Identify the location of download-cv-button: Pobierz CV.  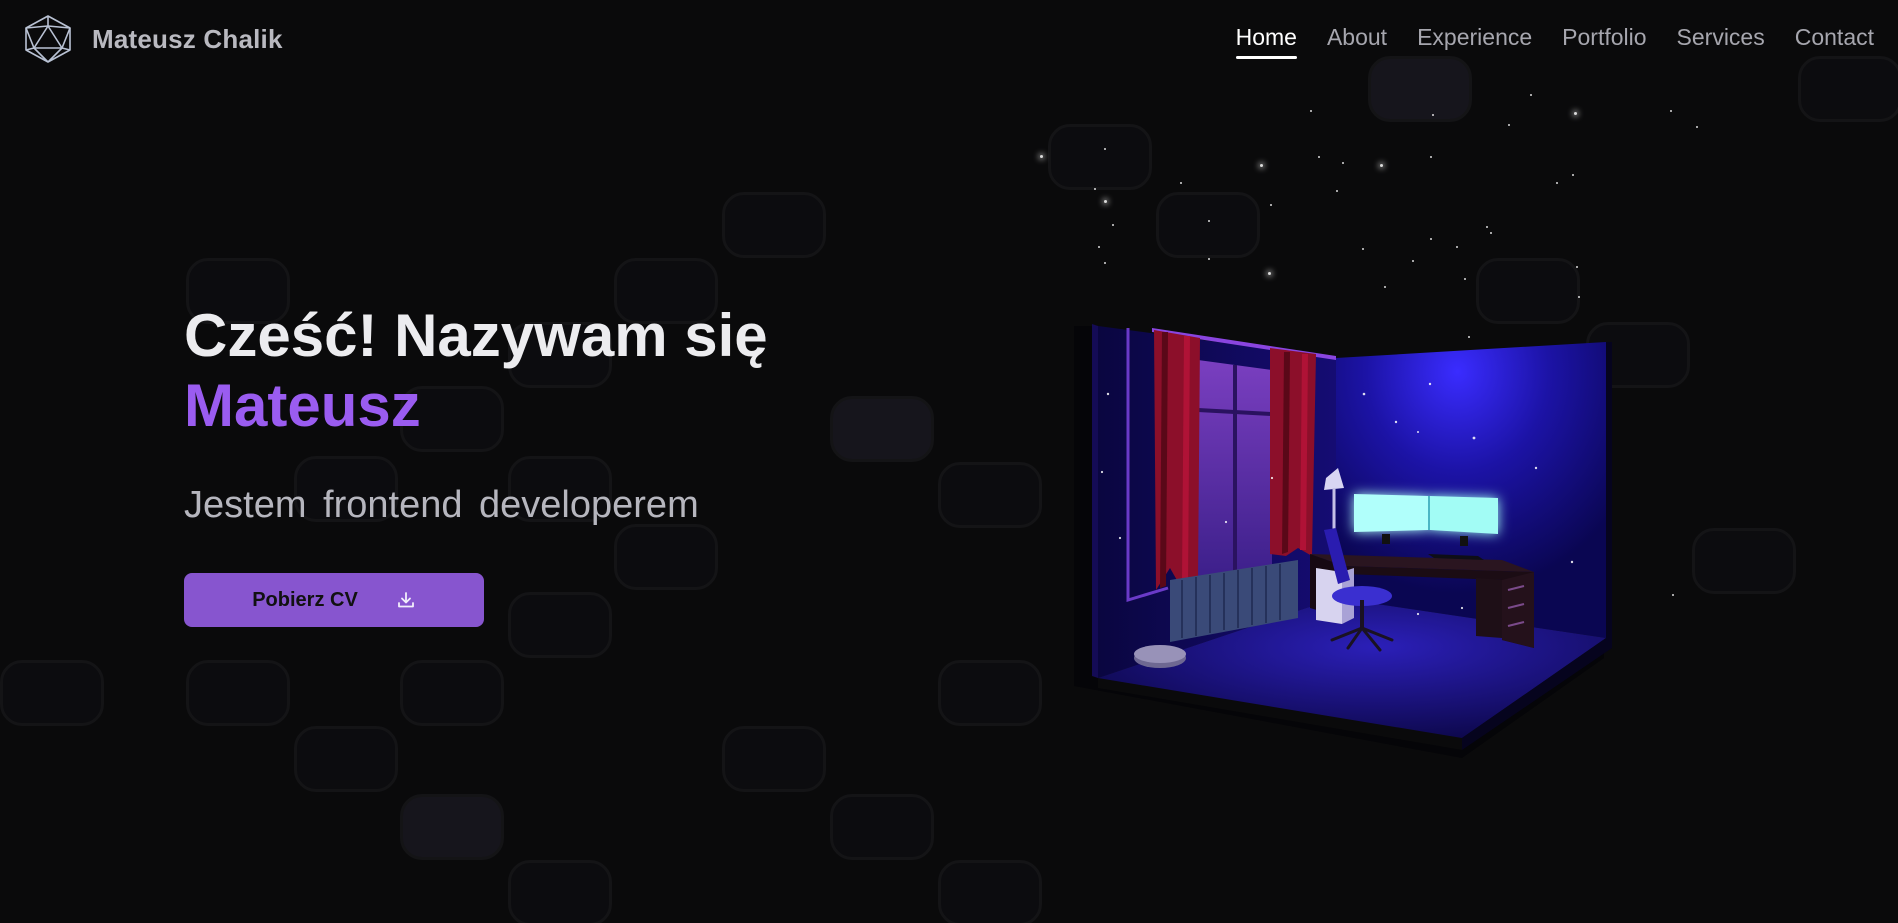
(334, 600).